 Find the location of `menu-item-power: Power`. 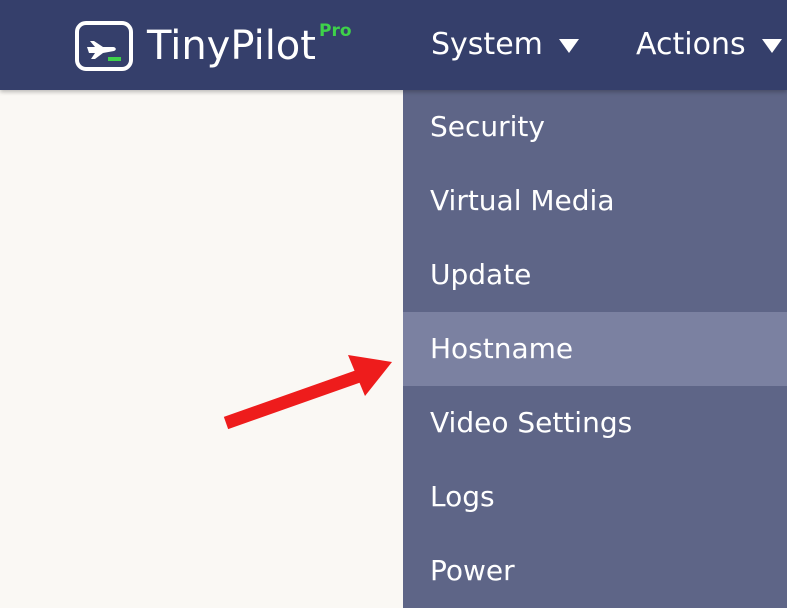

menu-item-power: Power is located at coordinates (595, 571).